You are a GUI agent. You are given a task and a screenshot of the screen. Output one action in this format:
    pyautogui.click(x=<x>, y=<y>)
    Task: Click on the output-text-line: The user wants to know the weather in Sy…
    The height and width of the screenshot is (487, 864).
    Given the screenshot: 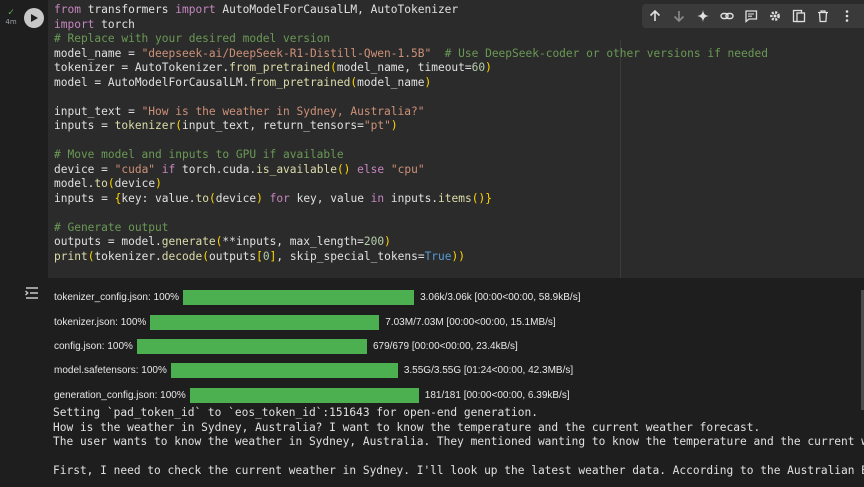 What is the action you would take?
    pyautogui.click(x=458, y=441)
    